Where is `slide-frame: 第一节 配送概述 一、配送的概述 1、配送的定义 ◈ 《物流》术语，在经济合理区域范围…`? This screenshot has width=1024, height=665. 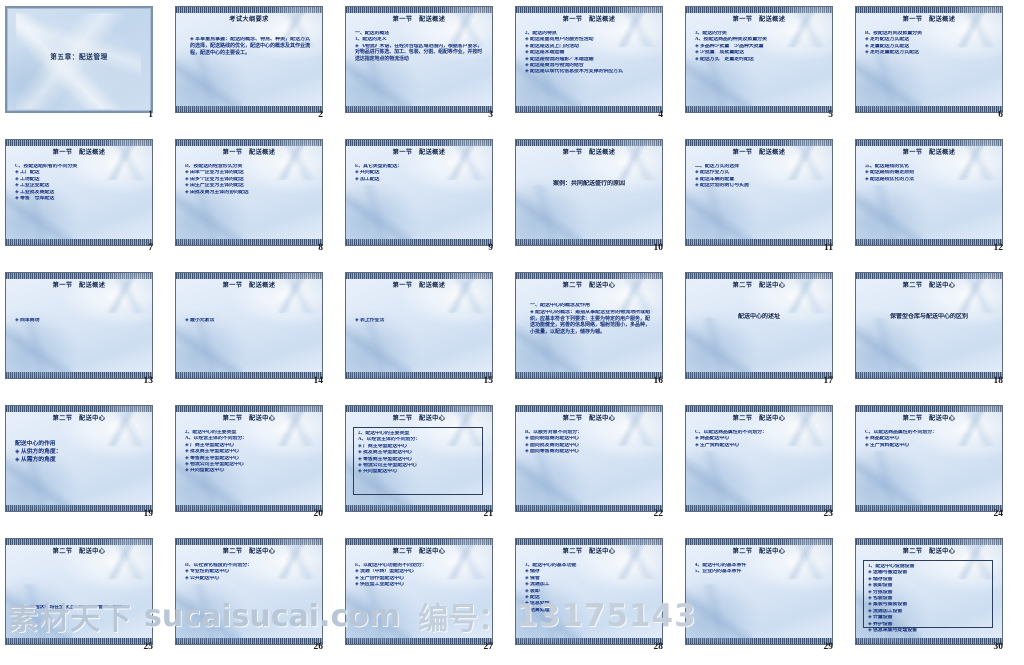 slide-frame: 第一节 配送概述 一、配送的概述 1、配送的定义 ◈ 《物流》术语，在经济合理区域范围… is located at coordinates (419, 59).